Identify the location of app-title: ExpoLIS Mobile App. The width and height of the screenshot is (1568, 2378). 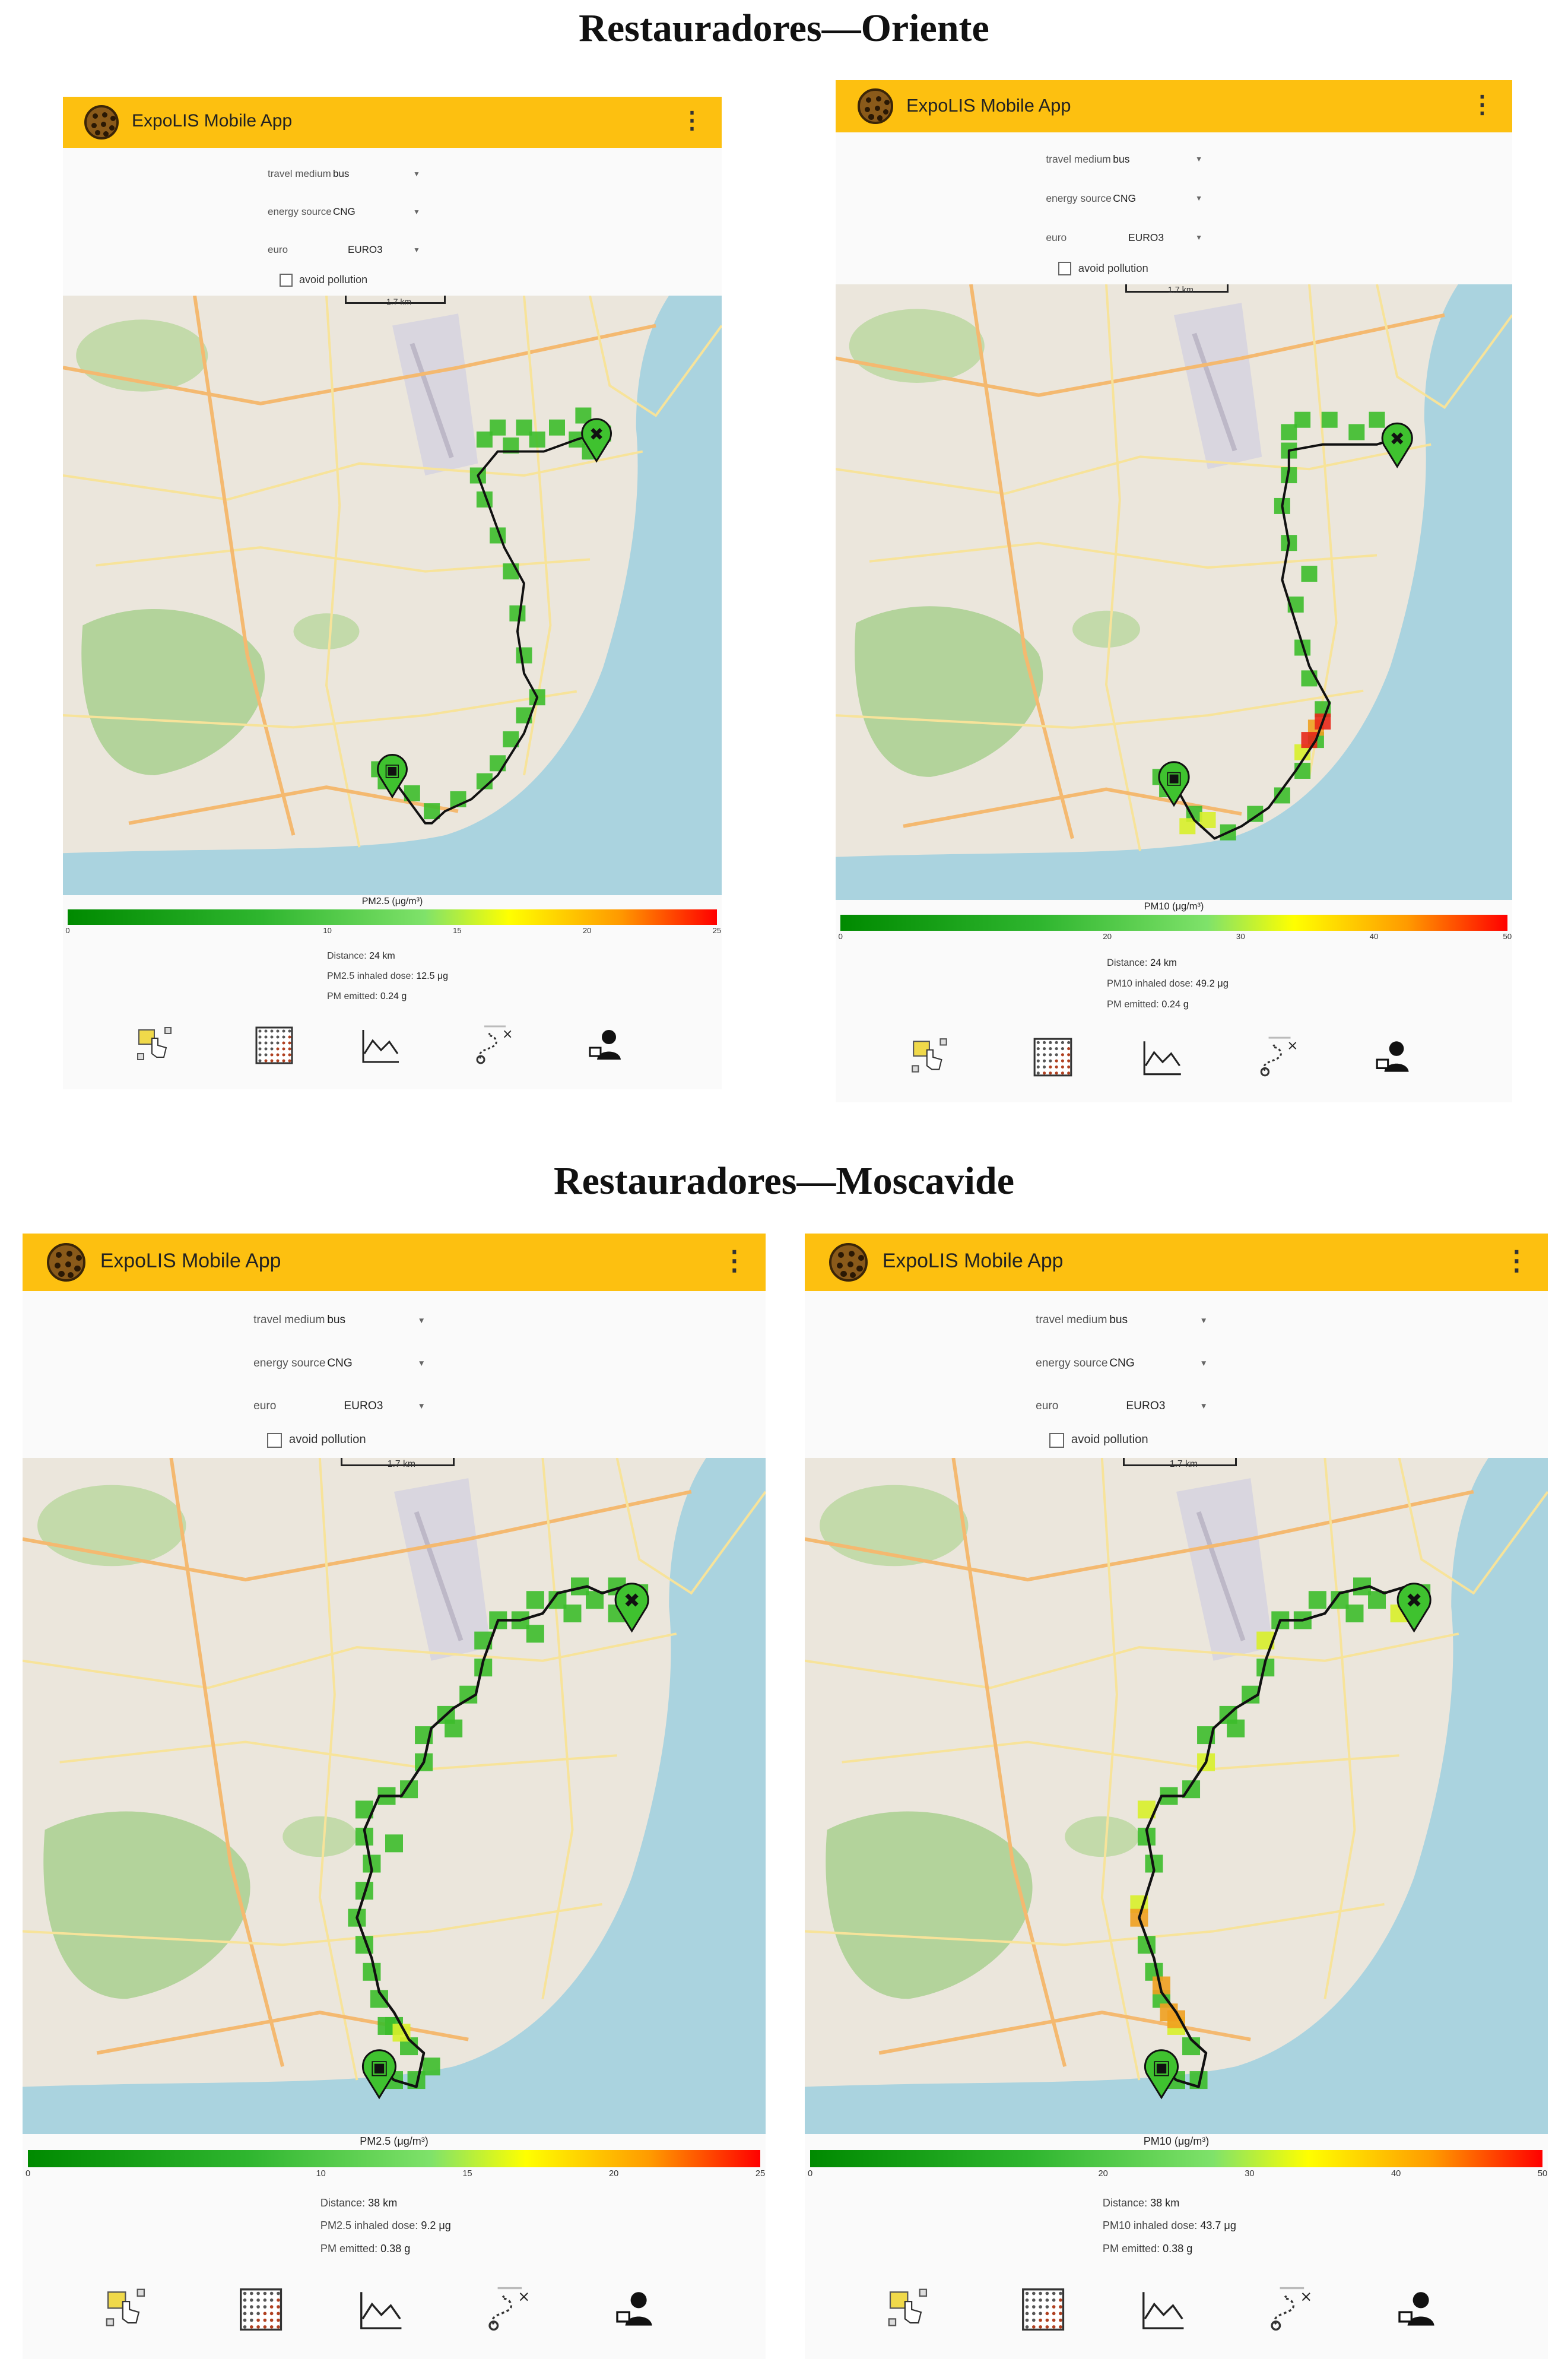
(212, 121).